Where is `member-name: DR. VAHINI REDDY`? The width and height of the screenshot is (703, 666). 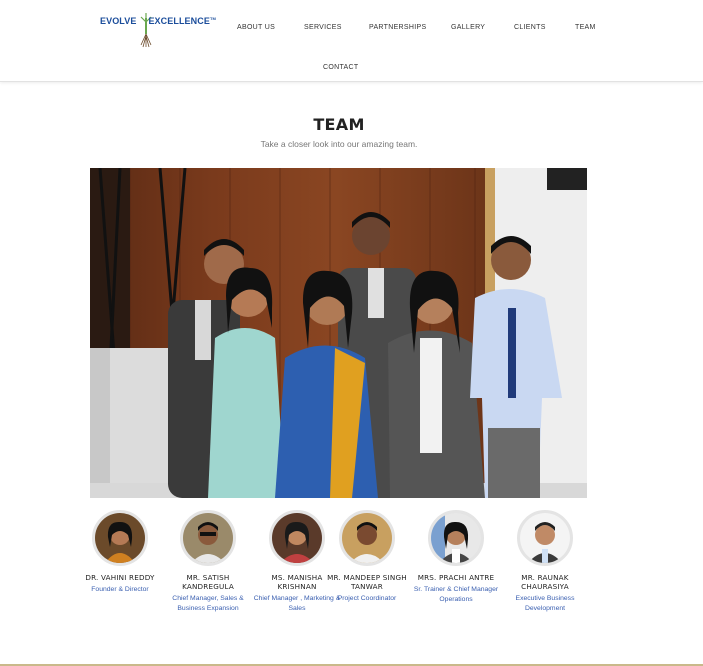 member-name: DR. VAHINI REDDY is located at coordinates (120, 577).